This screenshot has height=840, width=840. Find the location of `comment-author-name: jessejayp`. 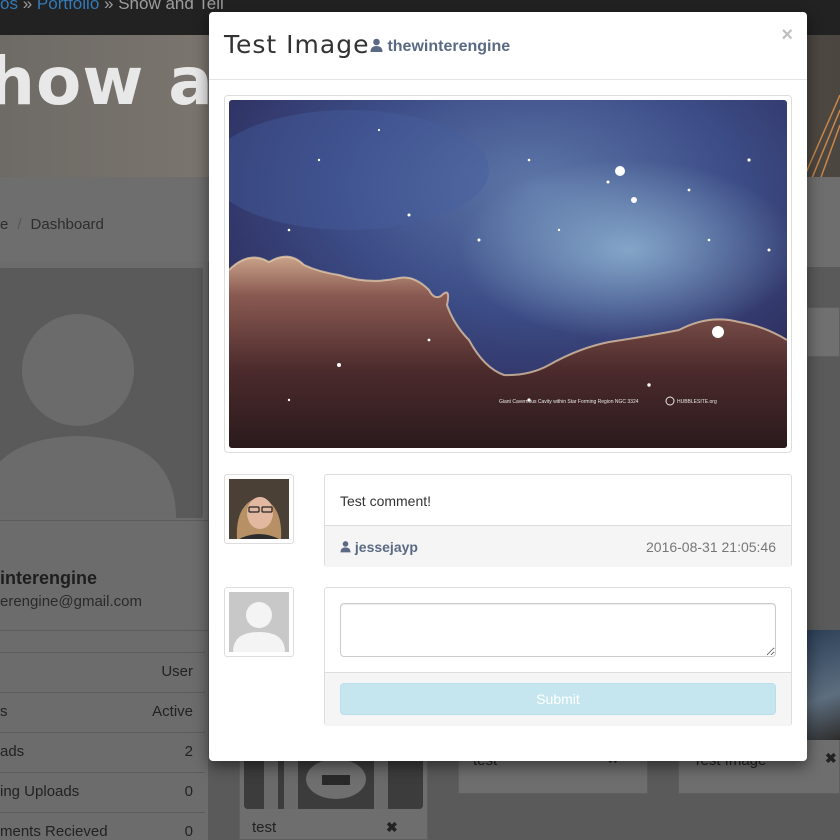

comment-author-name: jessejayp is located at coordinates (386, 547).